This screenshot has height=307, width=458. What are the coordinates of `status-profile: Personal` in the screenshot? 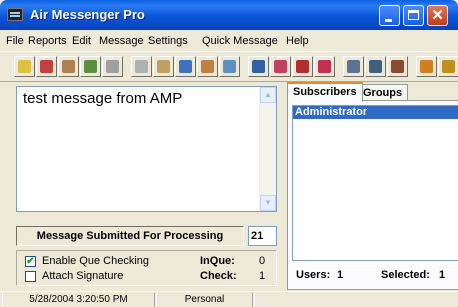 It's located at (204, 300).